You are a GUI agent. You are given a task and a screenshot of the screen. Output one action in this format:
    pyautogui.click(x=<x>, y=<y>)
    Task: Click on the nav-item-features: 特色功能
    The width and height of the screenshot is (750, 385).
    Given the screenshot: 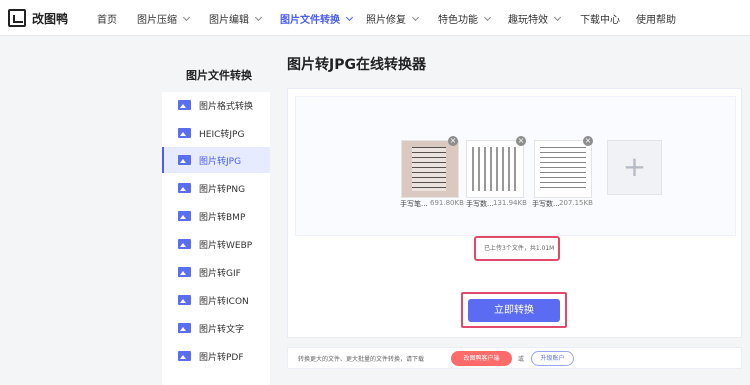 What is the action you would take?
    pyautogui.click(x=465, y=18)
    